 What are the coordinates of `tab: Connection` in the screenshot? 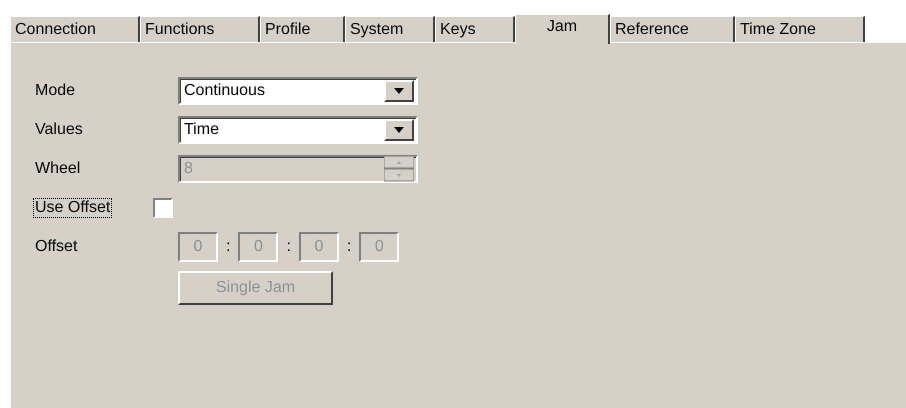 It's located at (75, 29).